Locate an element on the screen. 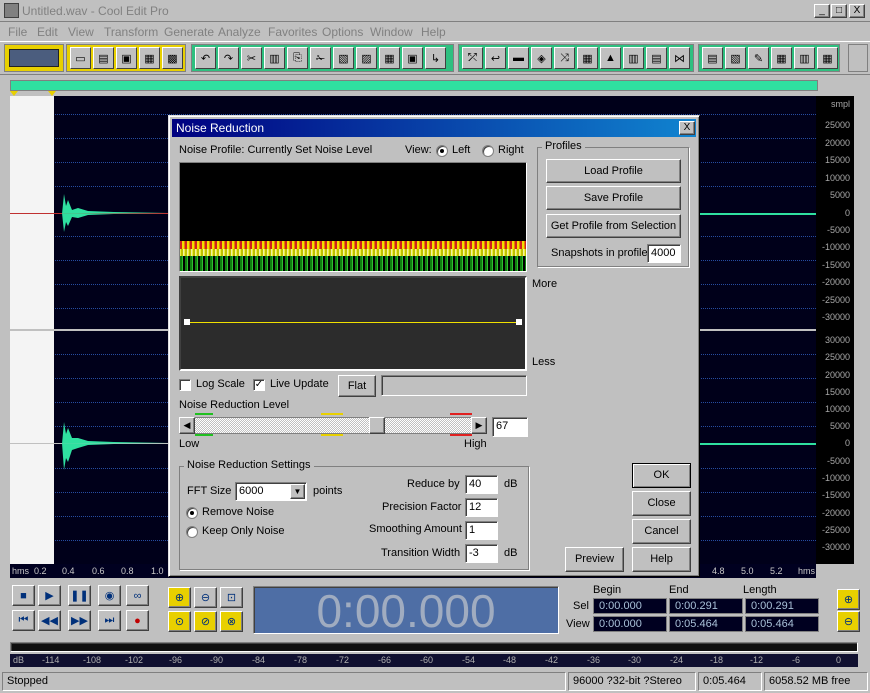 This screenshot has height=693, width=870. trim-icon: ▥ is located at coordinates (274, 58).